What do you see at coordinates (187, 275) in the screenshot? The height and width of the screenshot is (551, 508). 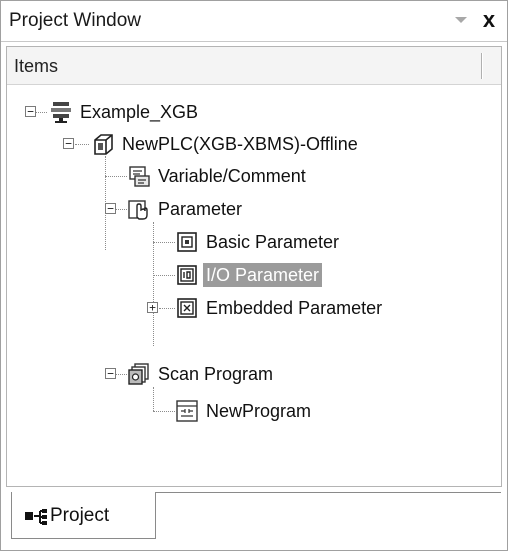 I see `io-parameter-icon` at bounding box center [187, 275].